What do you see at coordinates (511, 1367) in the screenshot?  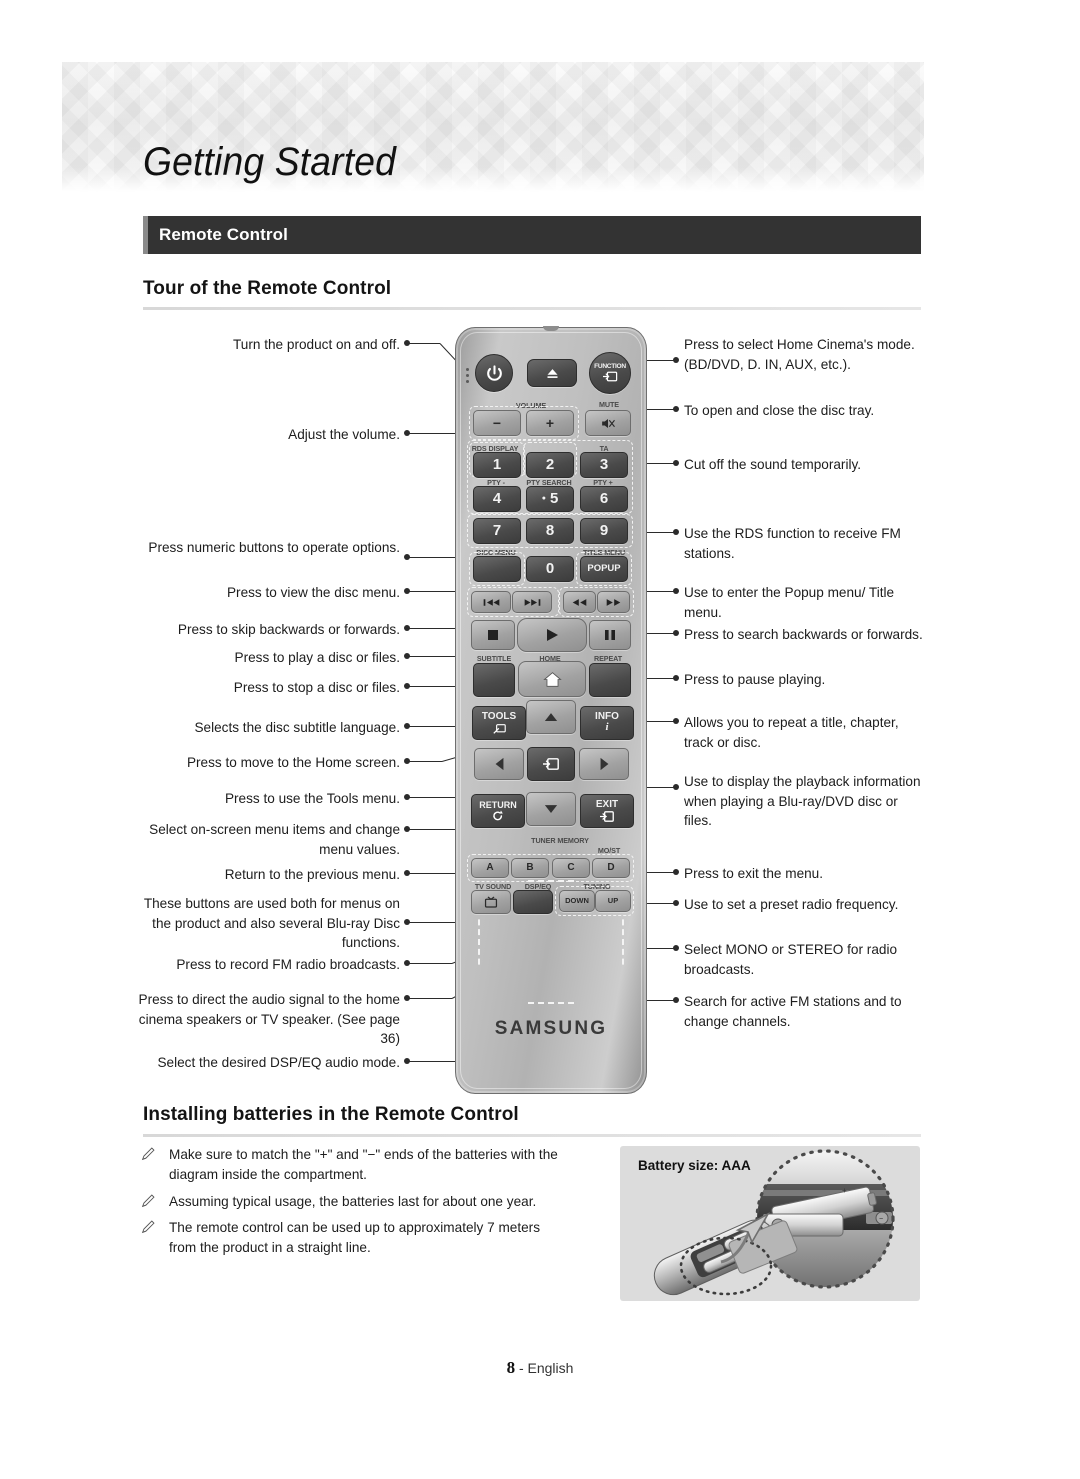 I see `page-number: 8` at bounding box center [511, 1367].